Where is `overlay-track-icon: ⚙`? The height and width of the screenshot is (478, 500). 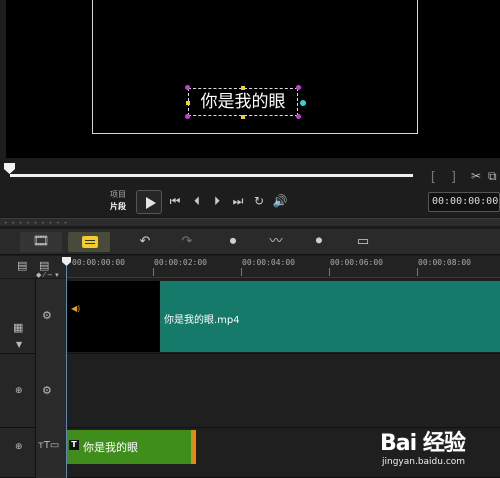 overlay-track-icon: ⚙ is located at coordinates (47, 390).